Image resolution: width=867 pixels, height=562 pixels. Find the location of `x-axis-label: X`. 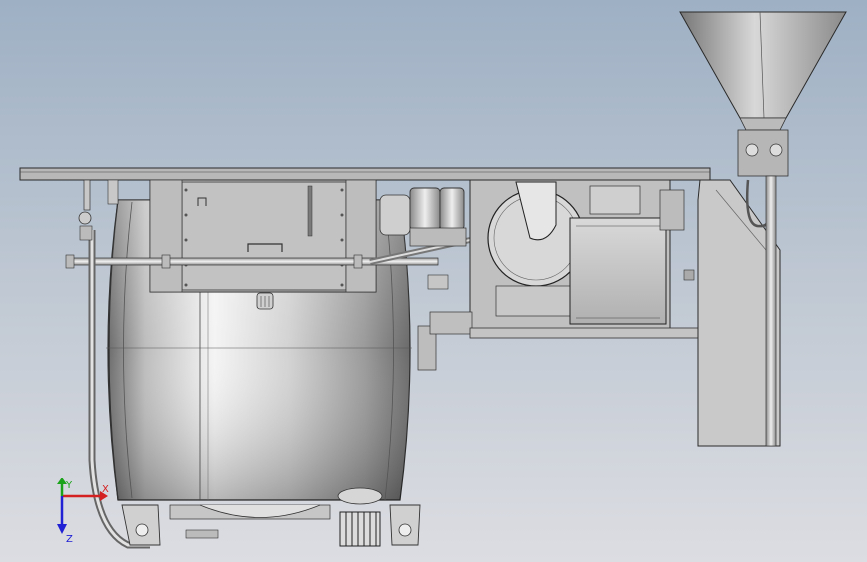

x-axis-label: X is located at coordinates (105, 489).